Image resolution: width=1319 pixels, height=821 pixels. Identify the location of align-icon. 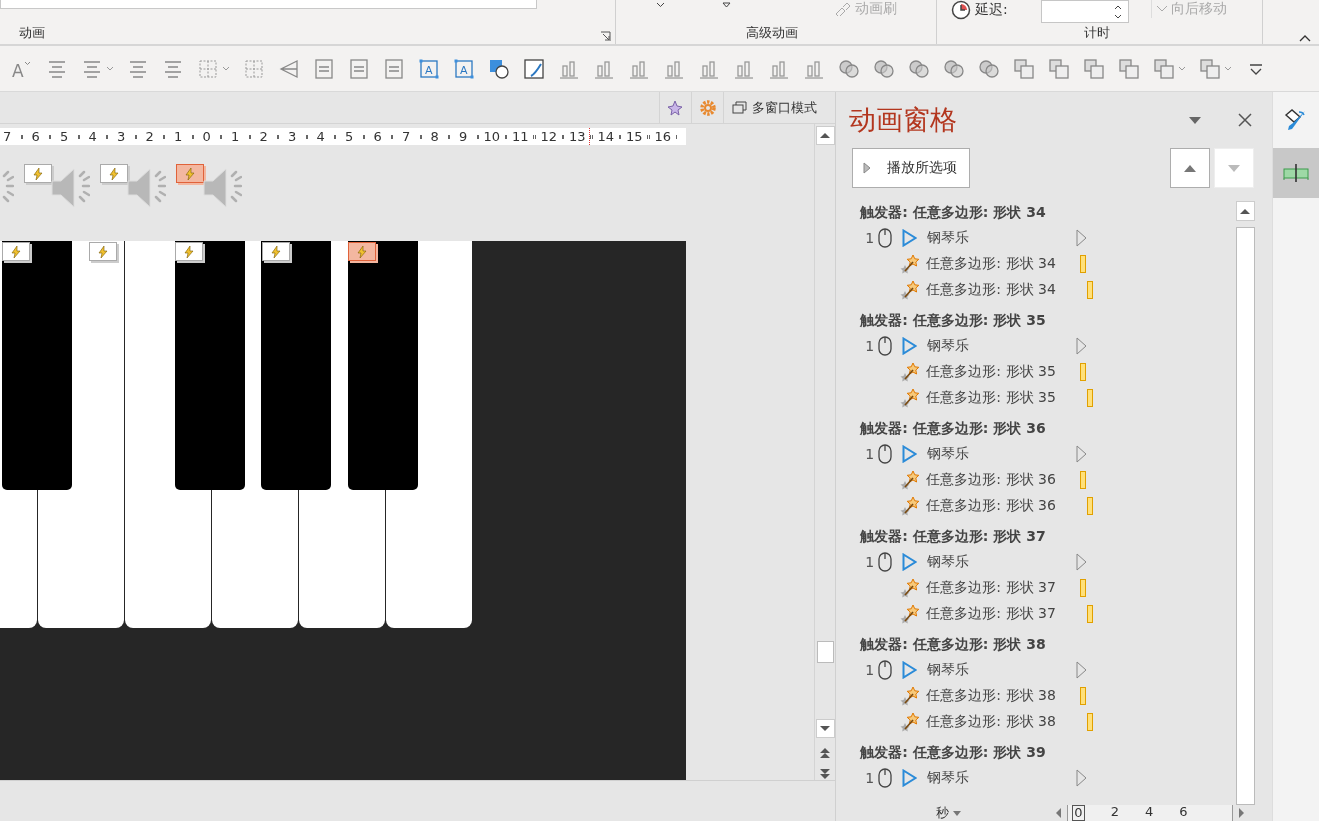
(1296, 173).